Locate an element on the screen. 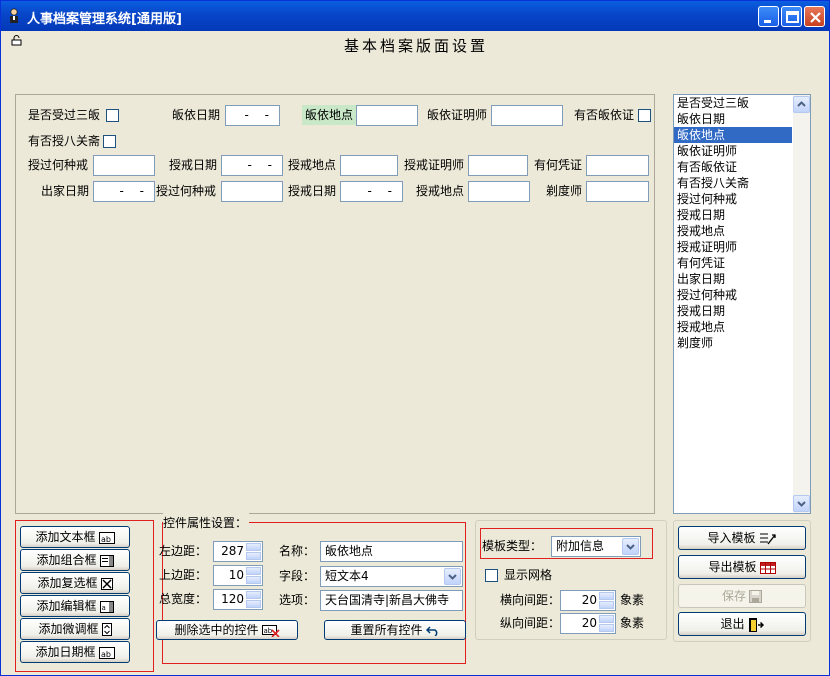 The height and width of the screenshot is (676, 830). date-chujia: - - is located at coordinates (124, 191).